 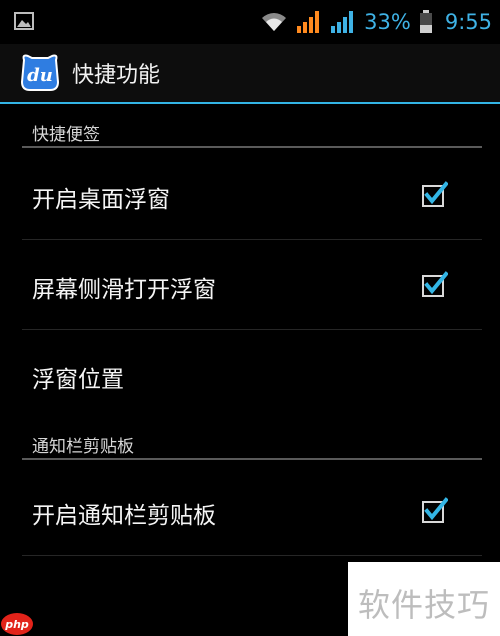 I want to click on section-title: 快捷便签, so click(x=66, y=135).